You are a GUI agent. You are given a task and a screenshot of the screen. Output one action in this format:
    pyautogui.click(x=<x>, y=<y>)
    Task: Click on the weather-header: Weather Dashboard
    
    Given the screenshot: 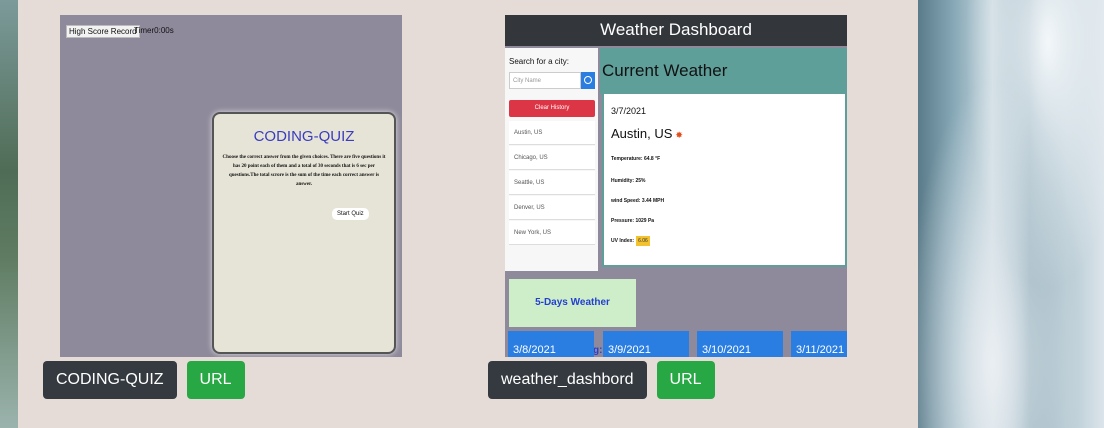 What is the action you would take?
    pyautogui.click(x=676, y=30)
    